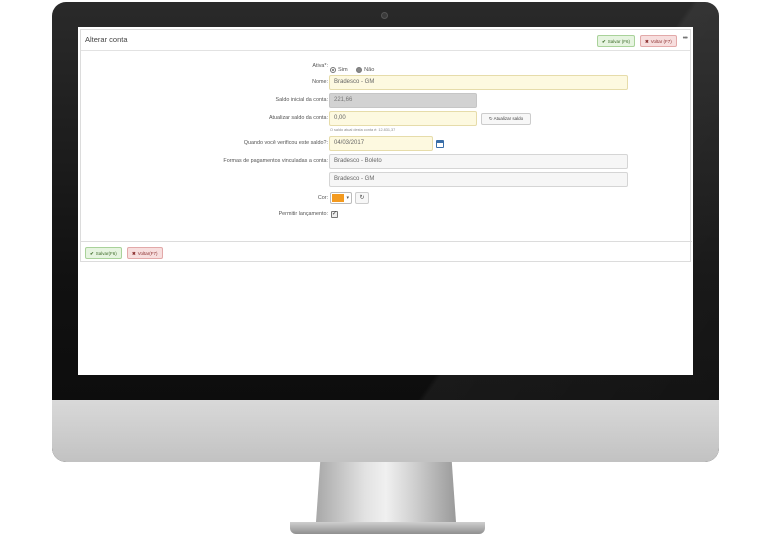  What do you see at coordinates (369, 69) in the screenshot?
I see `ativa-nao-label: Não` at bounding box center [369, 69].